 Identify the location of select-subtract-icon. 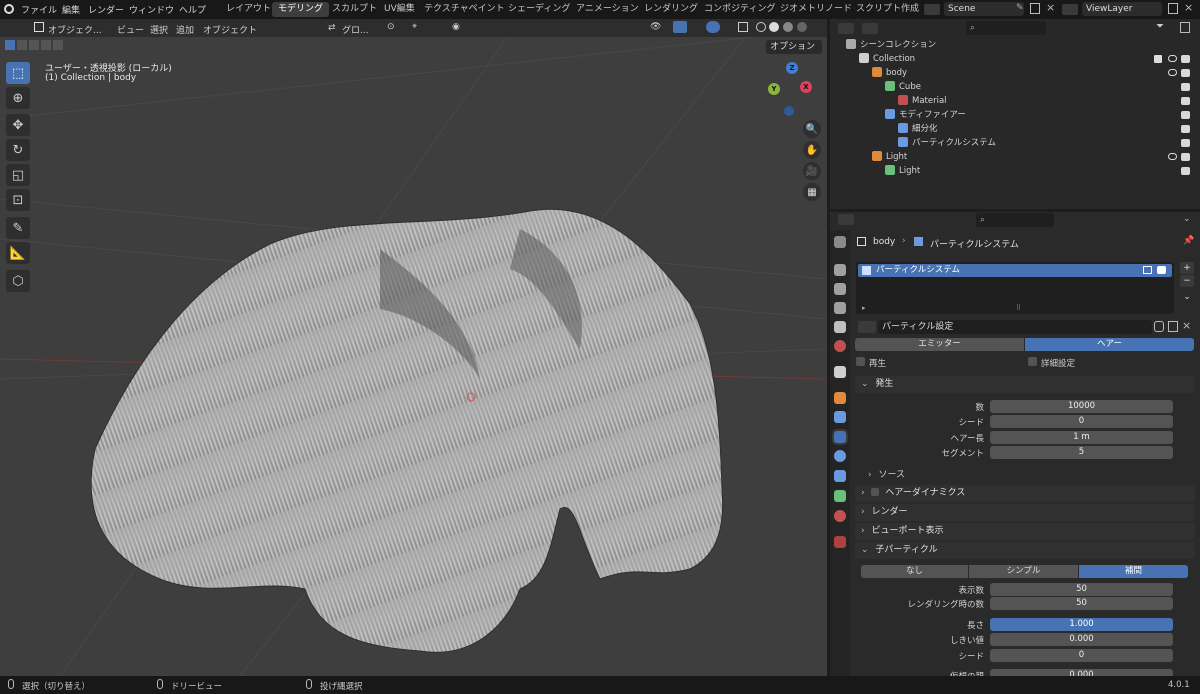
(34, 45).